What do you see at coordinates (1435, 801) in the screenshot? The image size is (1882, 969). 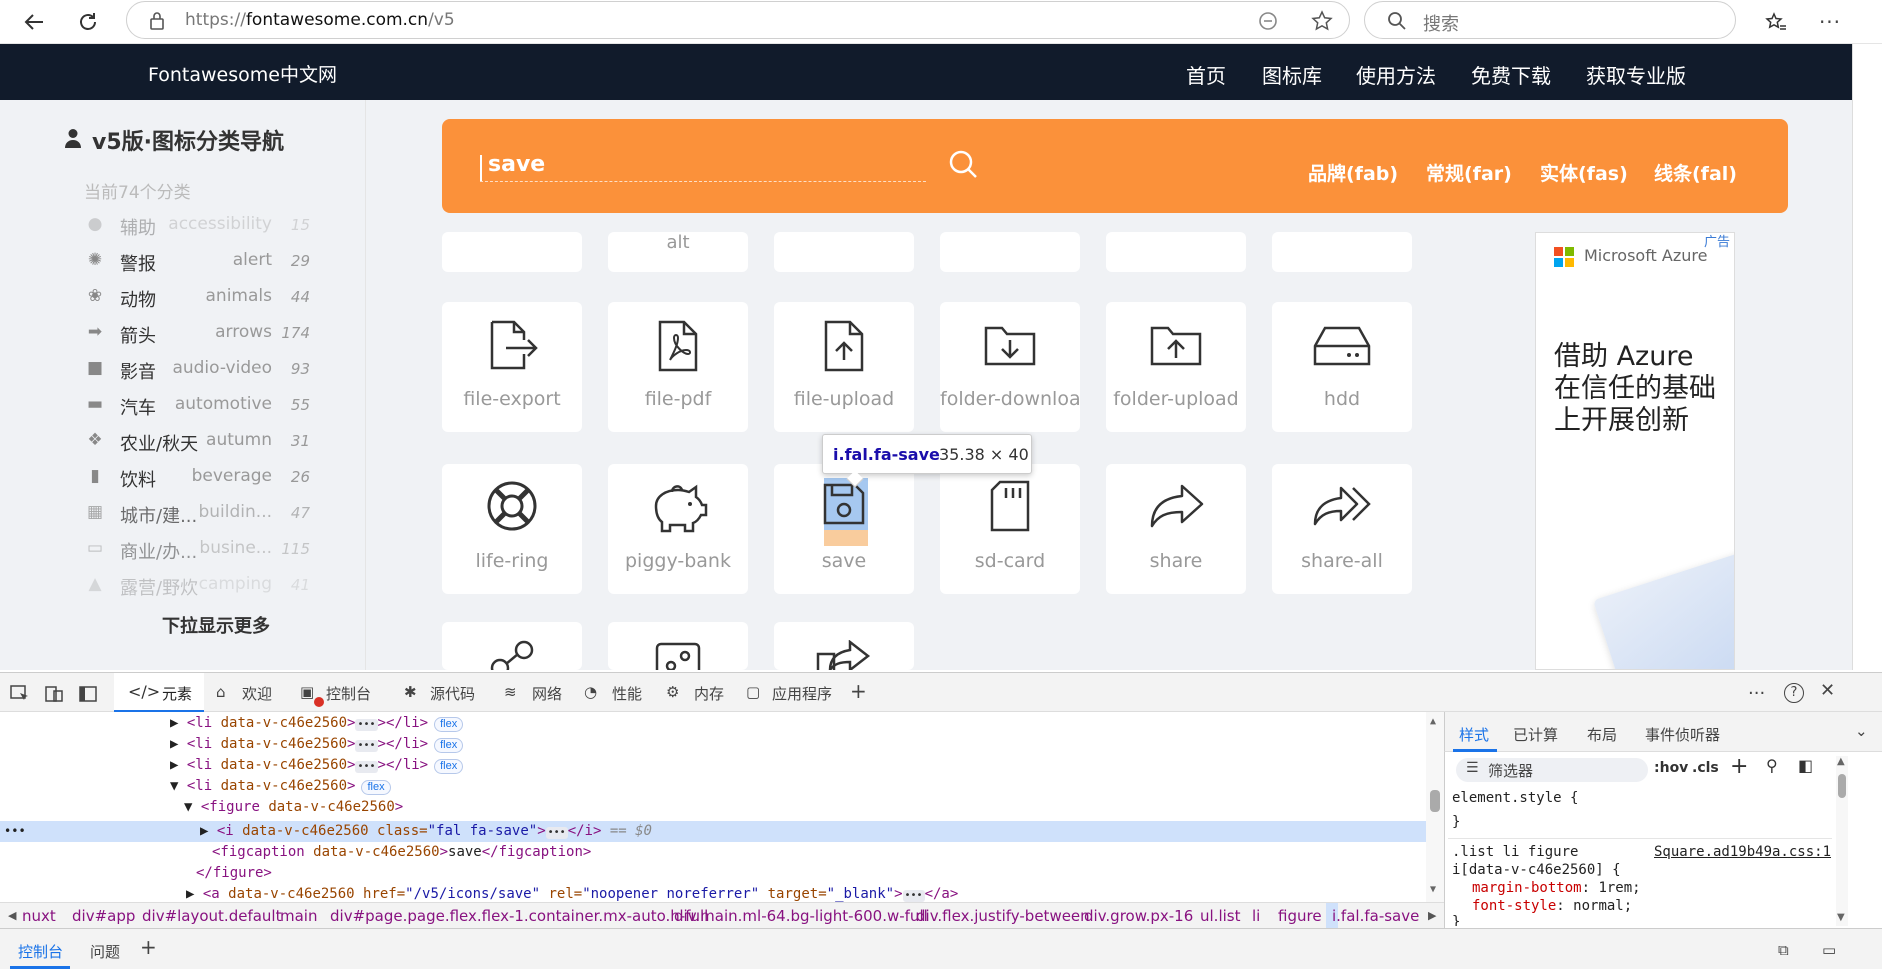 I see `scroll-thumb` at bounding box center [1435, 801].